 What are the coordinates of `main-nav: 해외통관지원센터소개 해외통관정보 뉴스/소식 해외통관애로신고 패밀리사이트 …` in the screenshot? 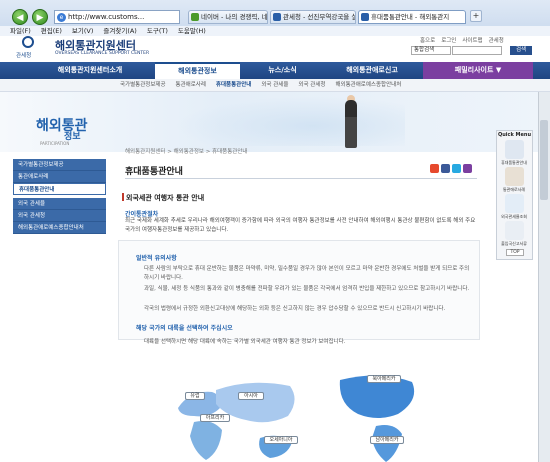 It's located at (275, 70).